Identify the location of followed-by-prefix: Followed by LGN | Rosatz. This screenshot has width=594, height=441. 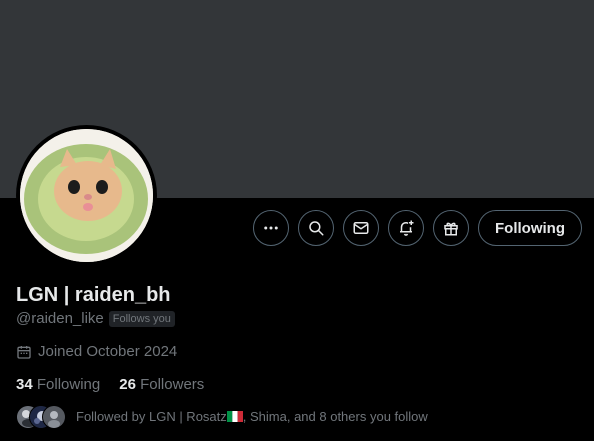
(151, 416).